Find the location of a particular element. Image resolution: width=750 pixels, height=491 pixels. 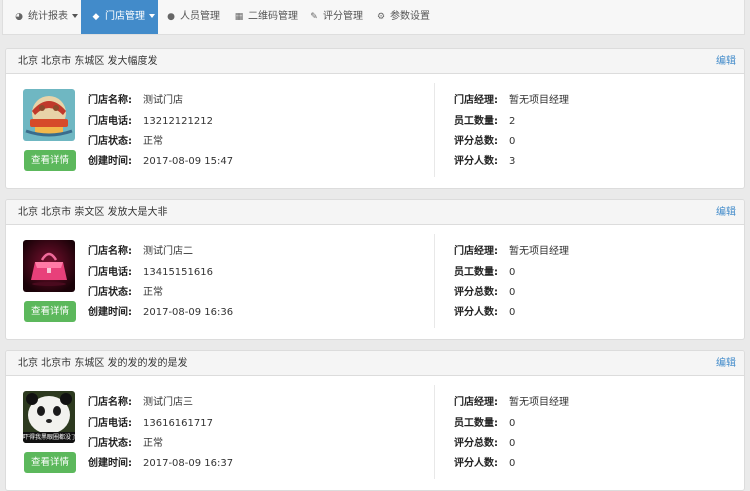

store-phone: 13415151616 is located at coordinates (178, 272).